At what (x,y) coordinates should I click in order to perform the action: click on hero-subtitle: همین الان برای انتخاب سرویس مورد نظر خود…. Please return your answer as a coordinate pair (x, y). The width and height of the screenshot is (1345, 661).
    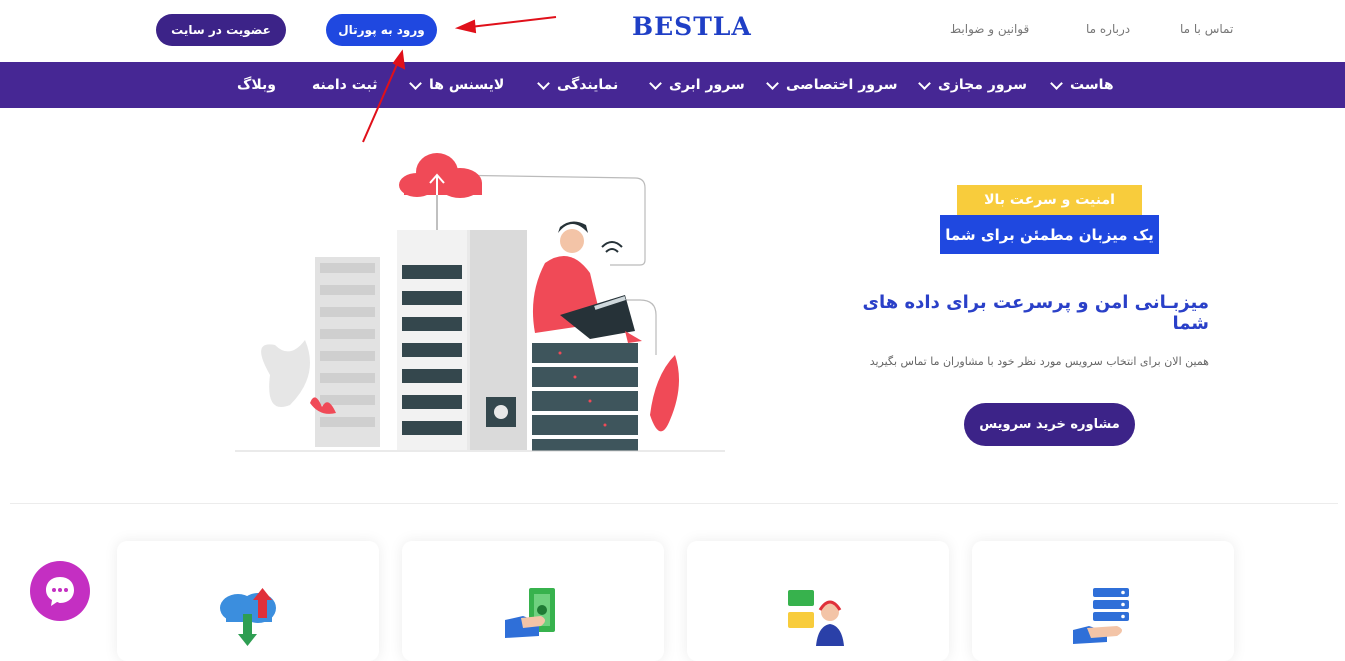
    Looking at the image, I should click on (1039, 361).